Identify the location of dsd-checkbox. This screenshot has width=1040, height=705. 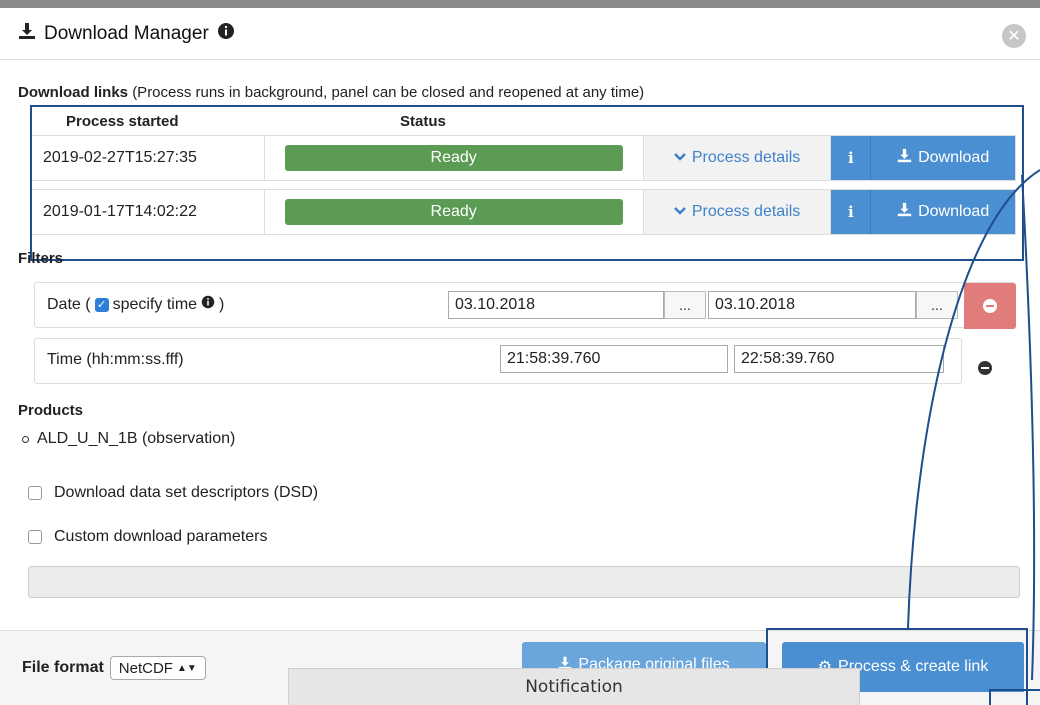
(35, 493).